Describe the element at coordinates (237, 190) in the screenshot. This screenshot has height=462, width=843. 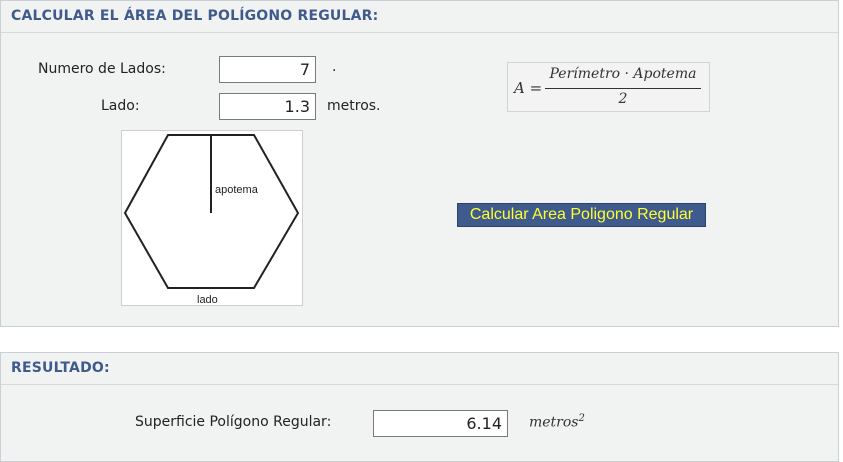
I see `apotema-label: apotema` at that location.